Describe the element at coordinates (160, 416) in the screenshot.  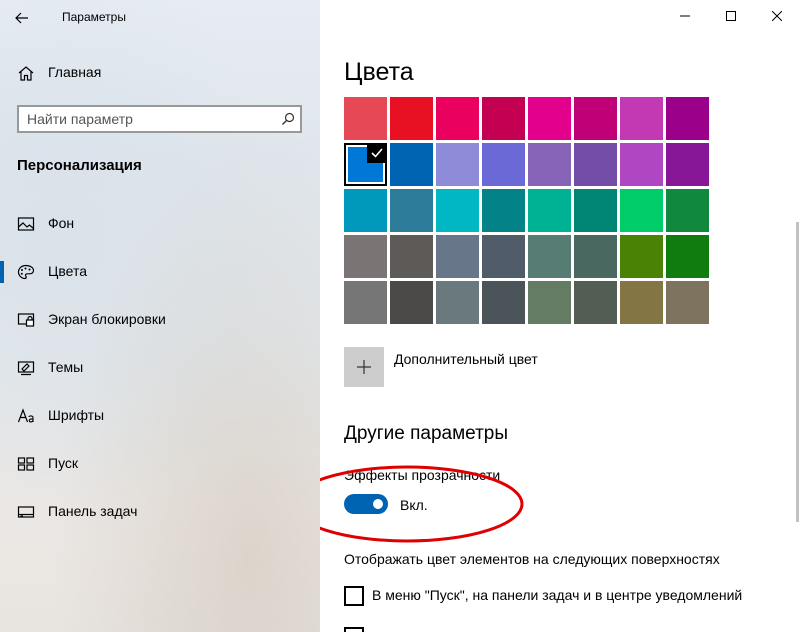
I see `sidebar-item-fonts: Шрифты` at that location.